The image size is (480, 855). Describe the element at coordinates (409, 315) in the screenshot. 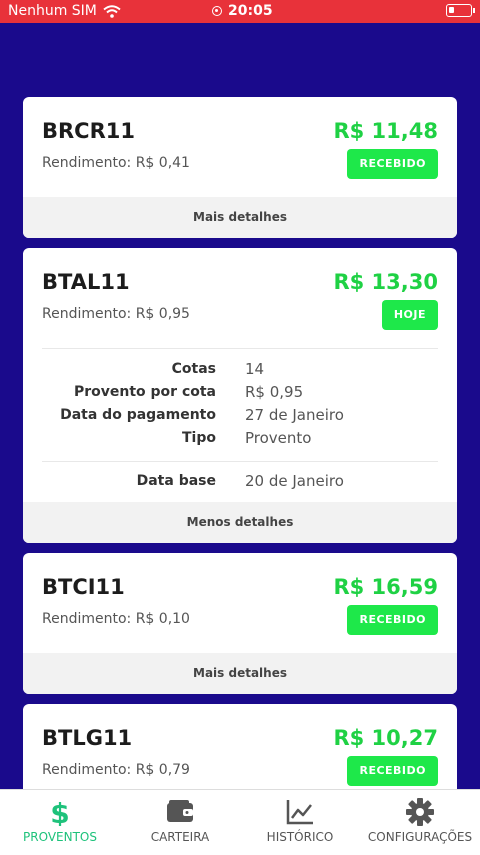

I see `status-badge: HOJE` at that location.